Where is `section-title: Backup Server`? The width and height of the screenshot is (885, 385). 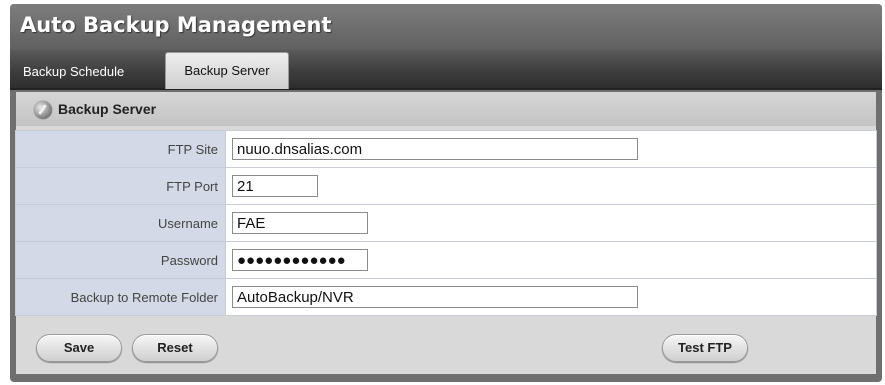
section-title: Backup Server is located at coordinates (107, 109).